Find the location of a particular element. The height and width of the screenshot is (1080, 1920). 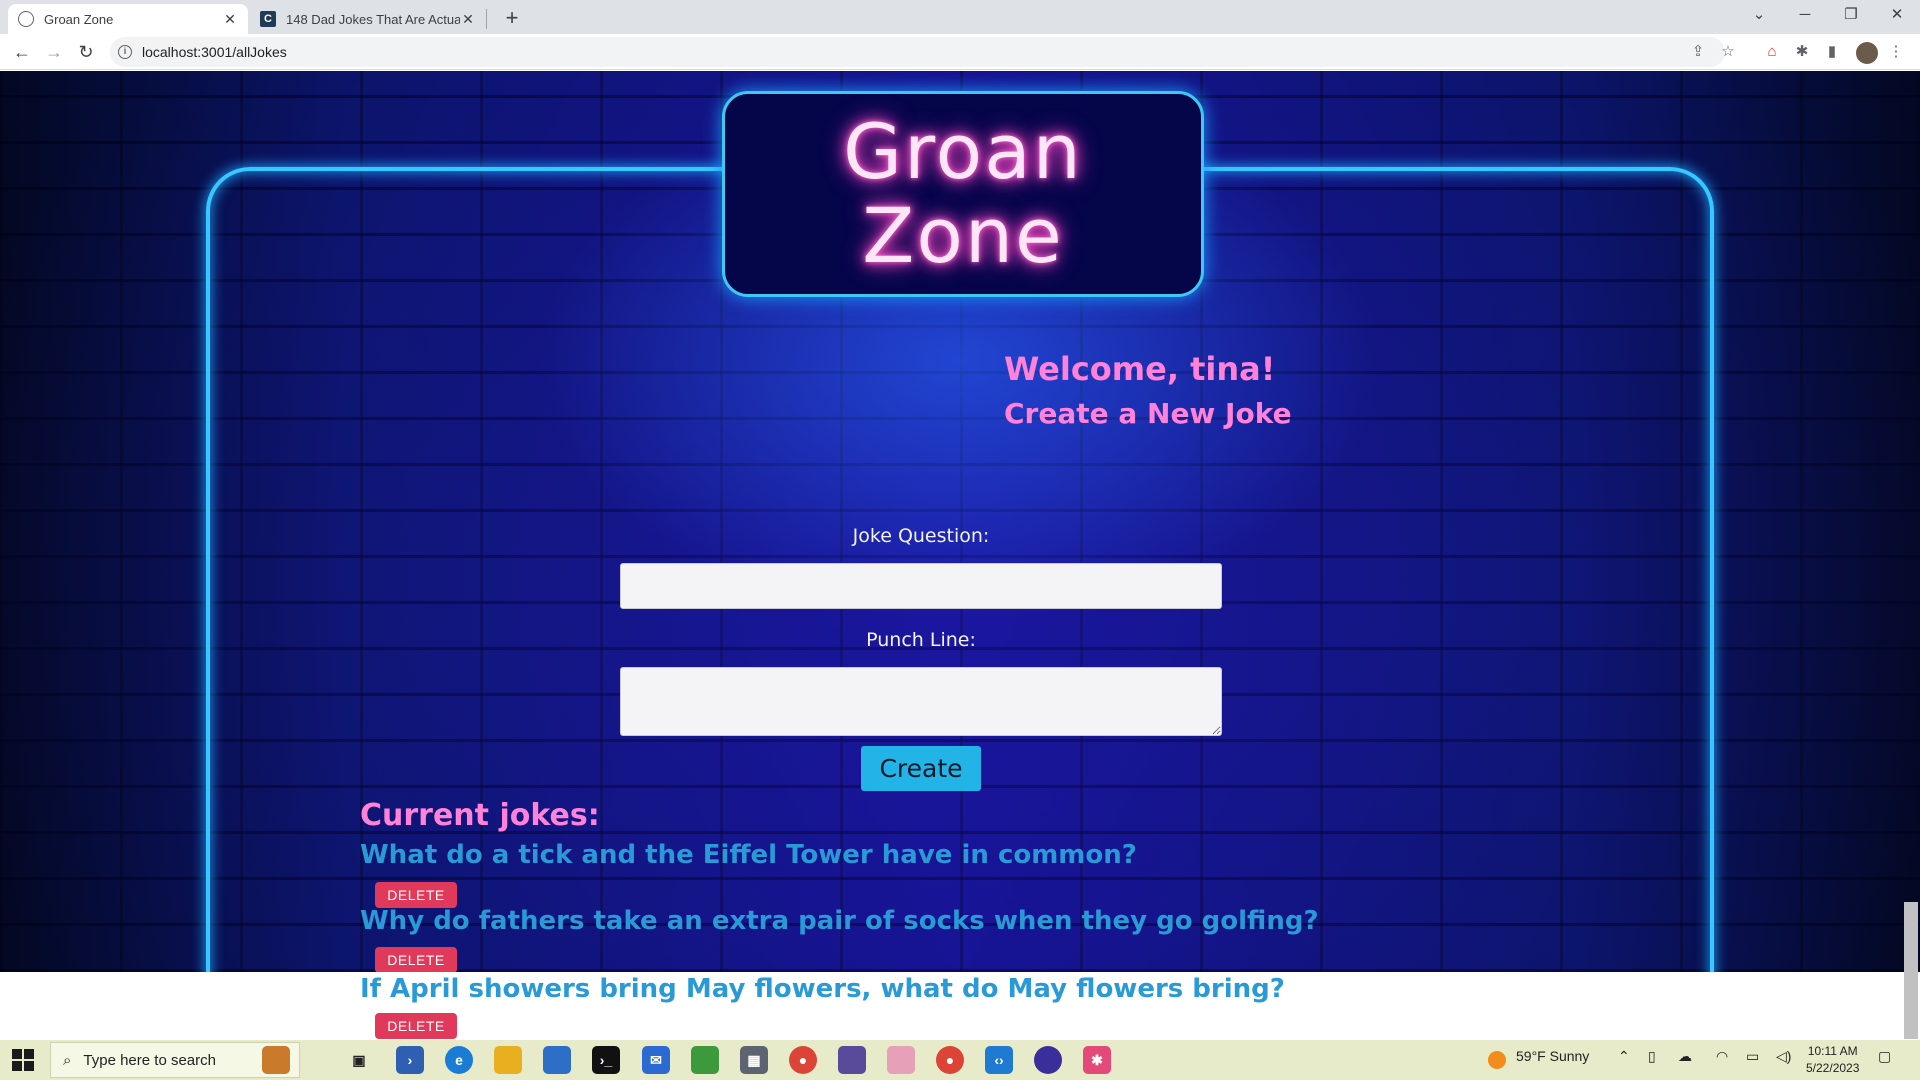

globe-icon is located at coordinates (26, 19).